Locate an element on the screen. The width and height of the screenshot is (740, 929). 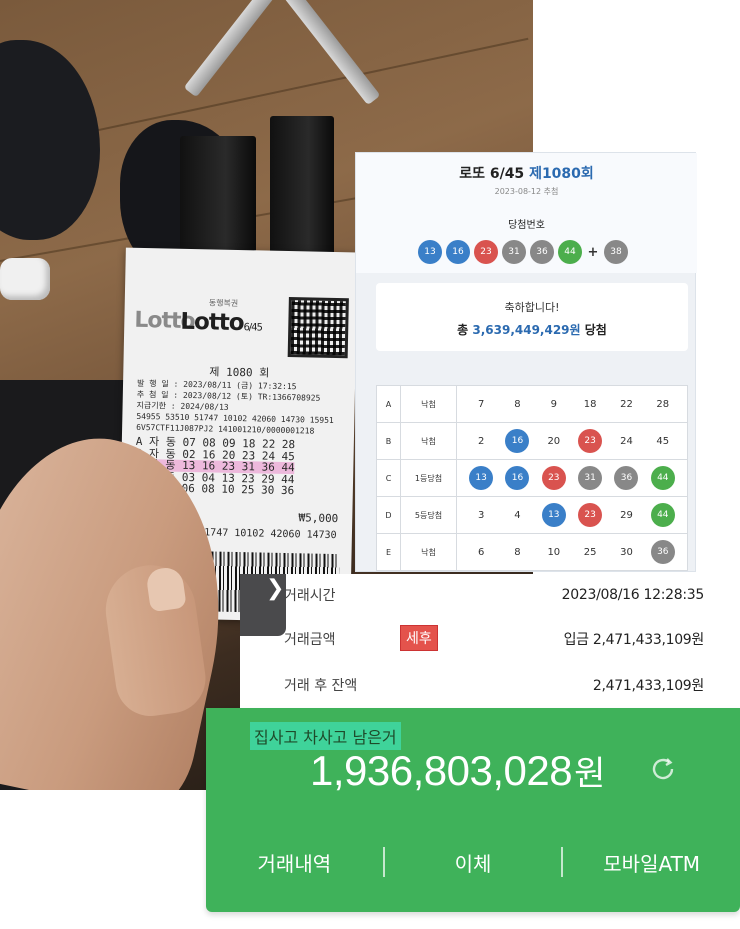
qr-code is located at coordinates (318, 328).